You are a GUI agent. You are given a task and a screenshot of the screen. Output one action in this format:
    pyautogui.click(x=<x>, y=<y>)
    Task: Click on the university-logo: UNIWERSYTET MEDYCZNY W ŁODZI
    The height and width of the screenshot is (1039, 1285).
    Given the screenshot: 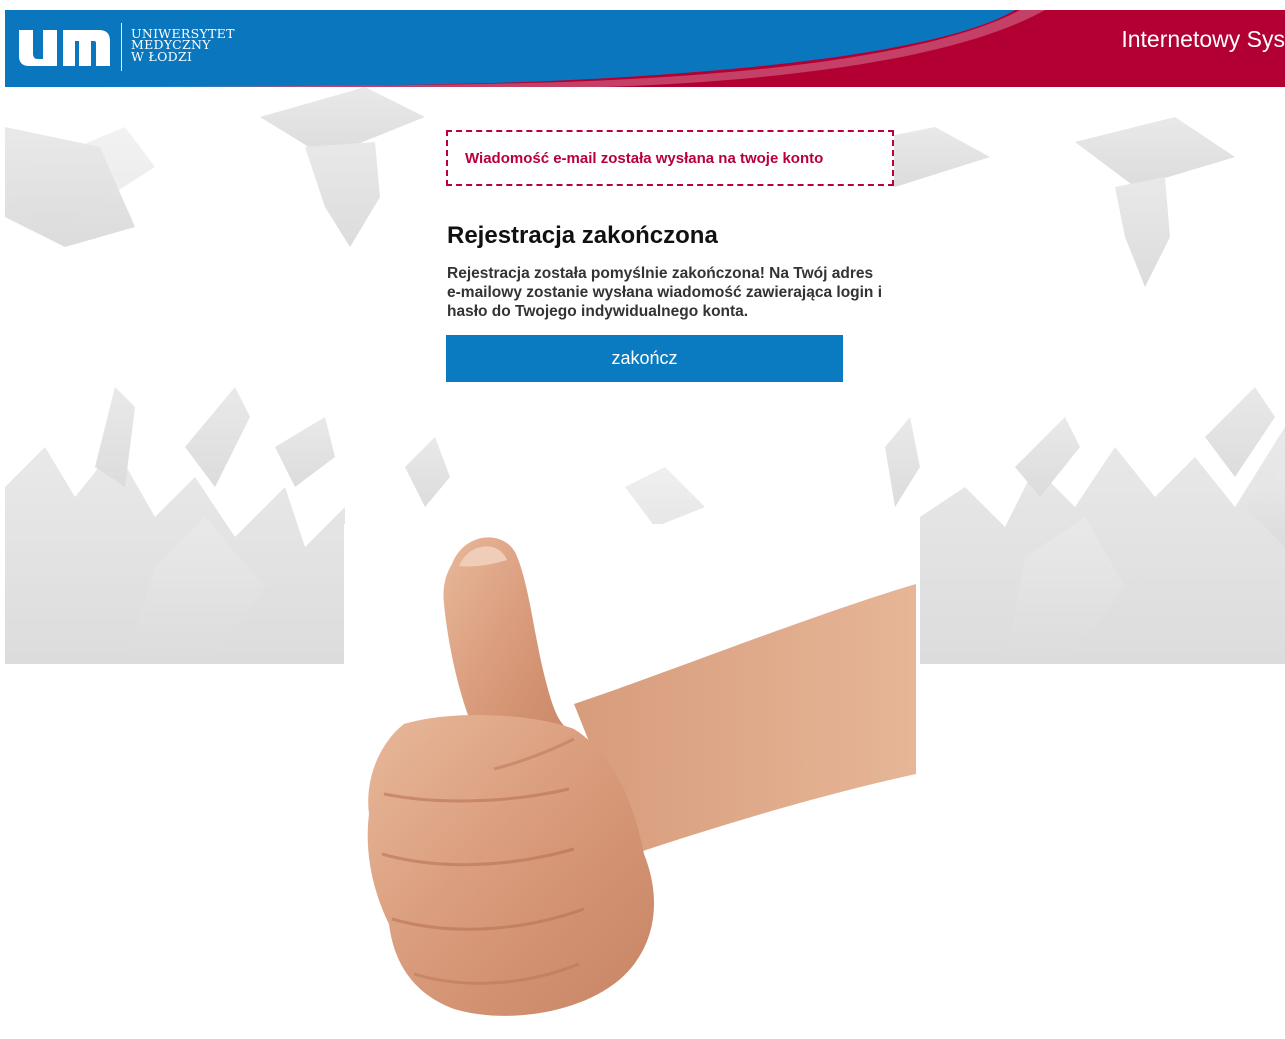 What is the action you would take?
    pyautogui.click(x=126, y=47)
    